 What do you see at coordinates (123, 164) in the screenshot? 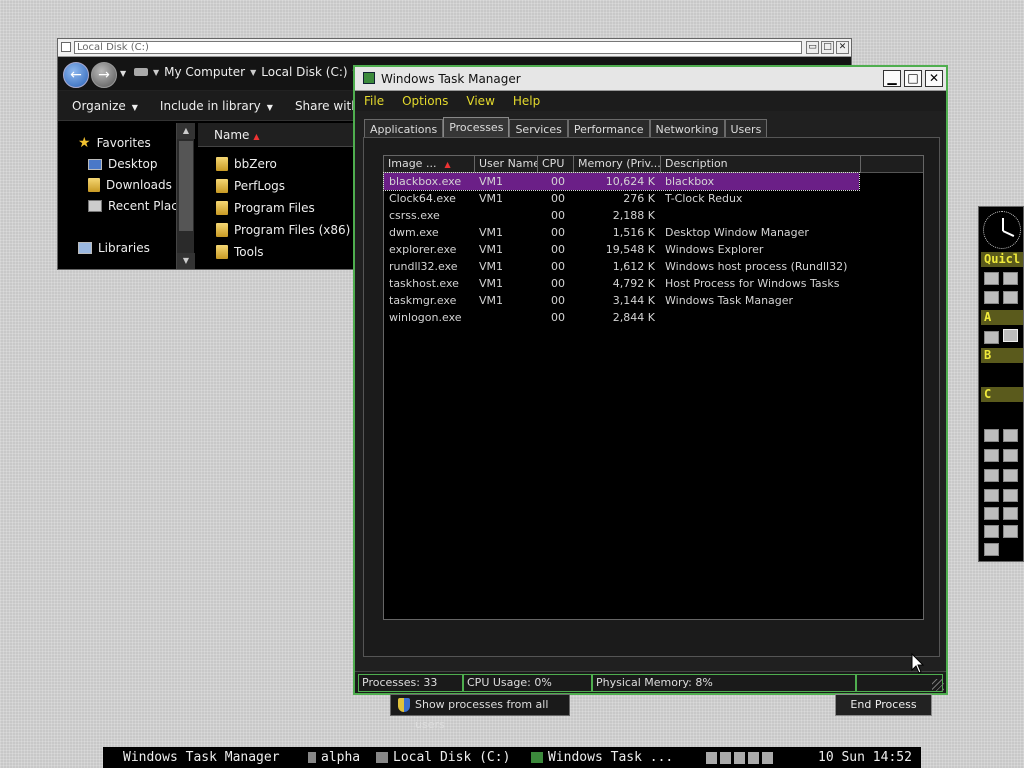
I see `nav-desktop: Desktop` at bounding box center [123, 164].